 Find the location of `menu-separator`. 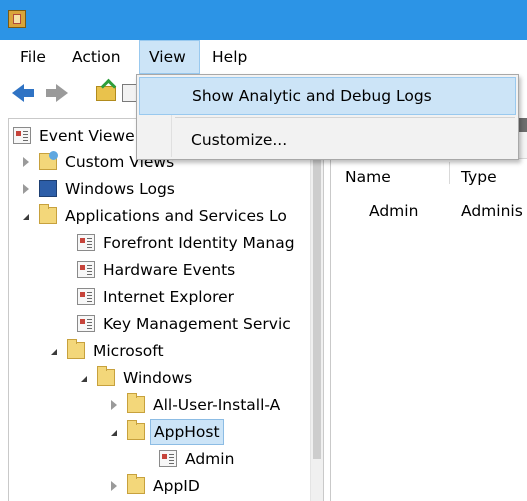

menu-separator is located at coordinates (345, 117).